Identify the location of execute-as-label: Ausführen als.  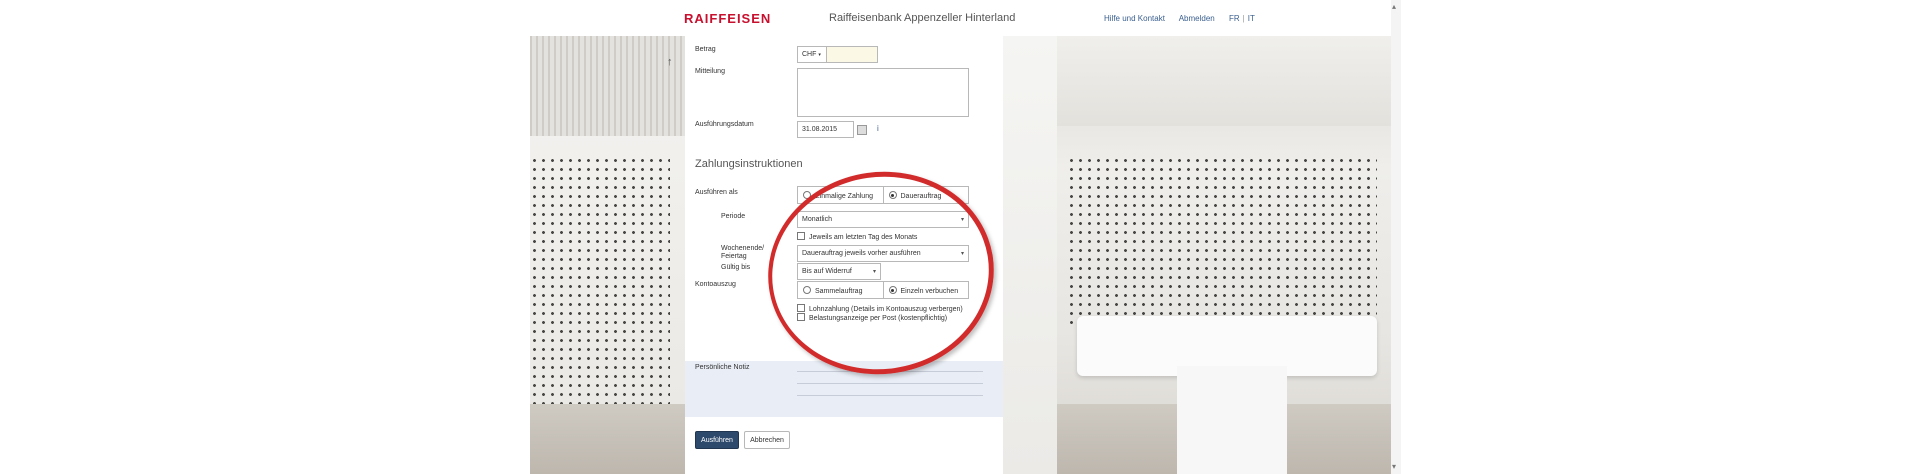
(716, 192).